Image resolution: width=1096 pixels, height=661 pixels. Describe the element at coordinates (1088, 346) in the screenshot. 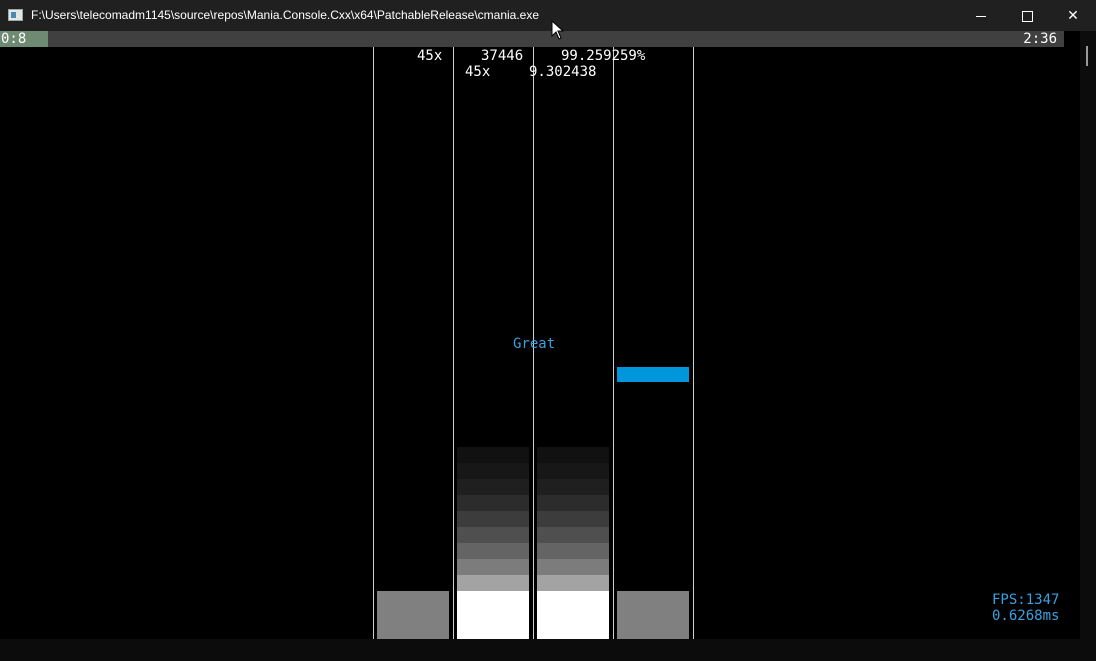

I see `scrollbar` at that location.